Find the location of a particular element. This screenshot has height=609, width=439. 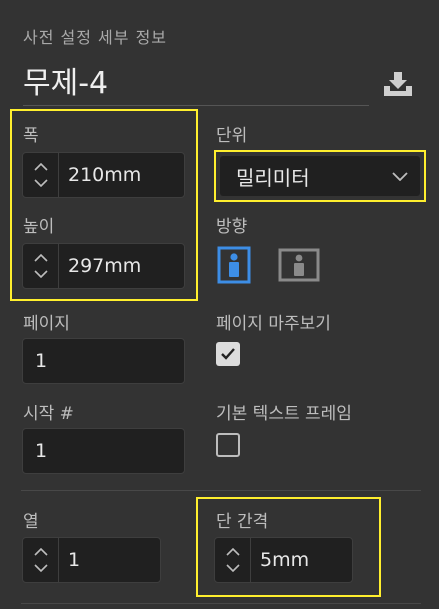

facing-pages-label: 페이지 마주보기 is located at coordinates (273, 324).